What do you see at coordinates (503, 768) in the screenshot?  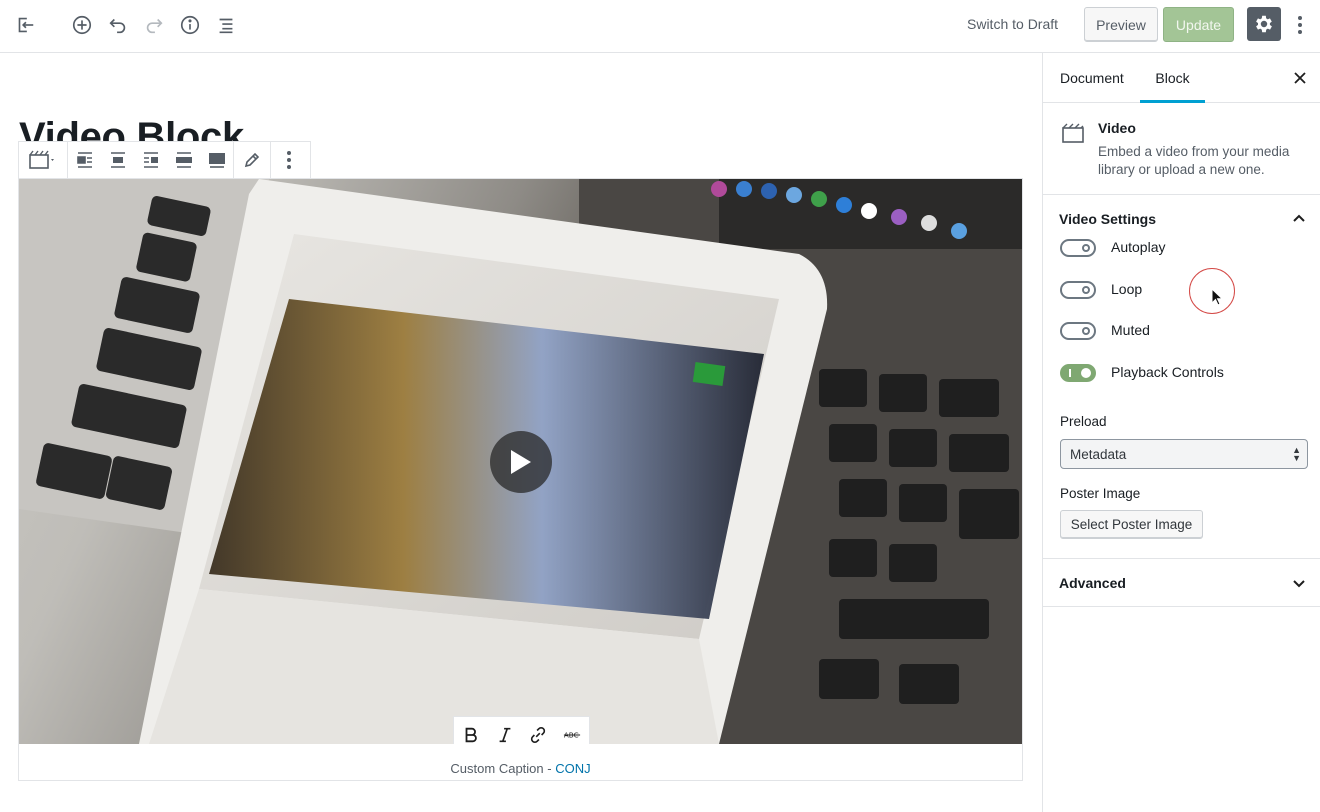 I see `caption-text: Custom Caption -` at bounding box center [503, 768].